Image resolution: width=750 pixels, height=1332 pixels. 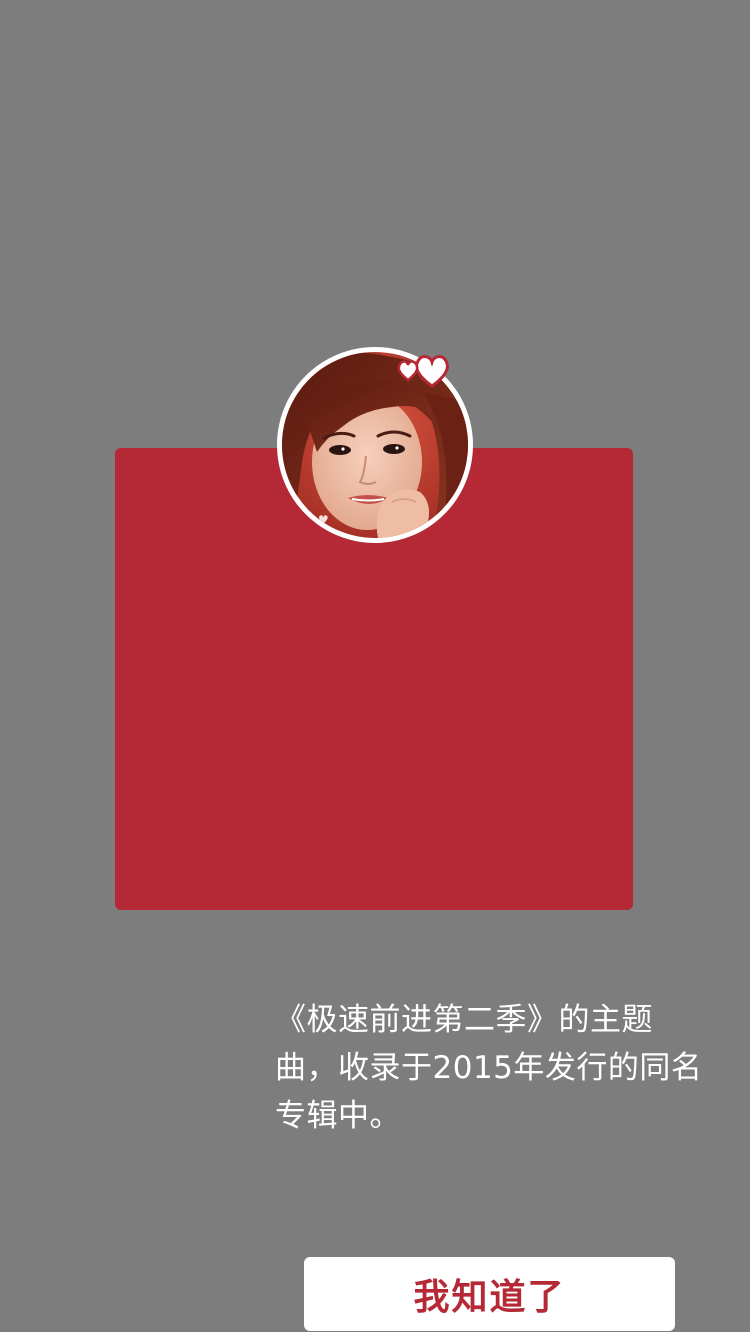 I want to click on dialog-message: 《极速前进第二季》的主题曲，收录于2015年发行的同名专辑中。, so click(x=489, y=1068).